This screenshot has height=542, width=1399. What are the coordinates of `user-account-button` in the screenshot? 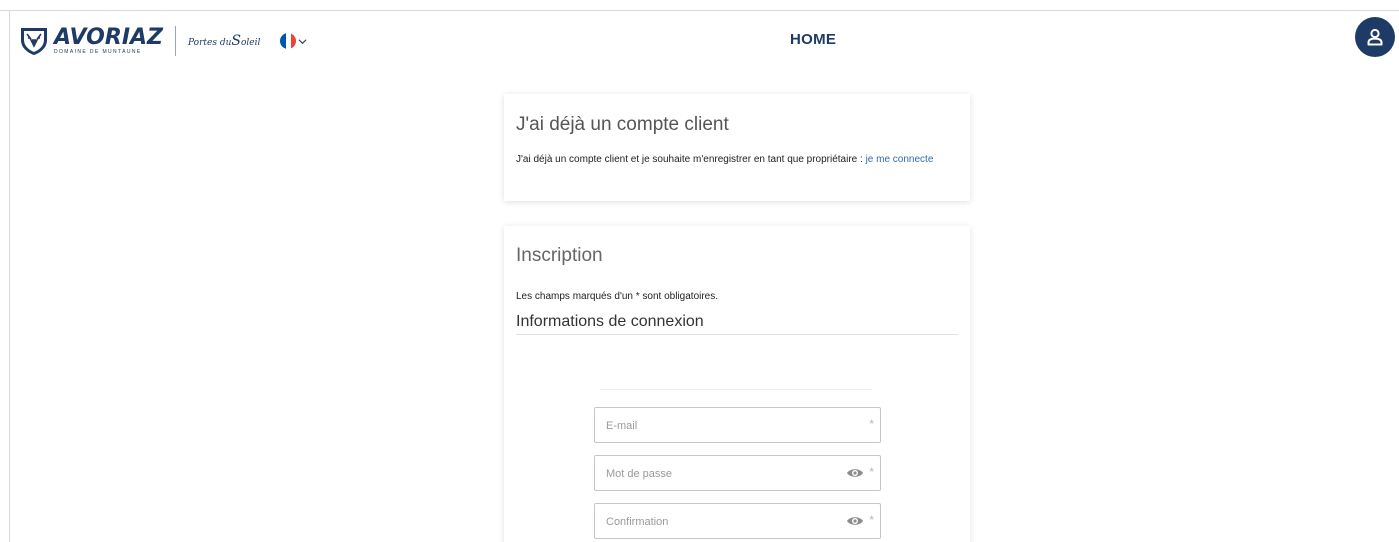 It's located at (1375, 37).